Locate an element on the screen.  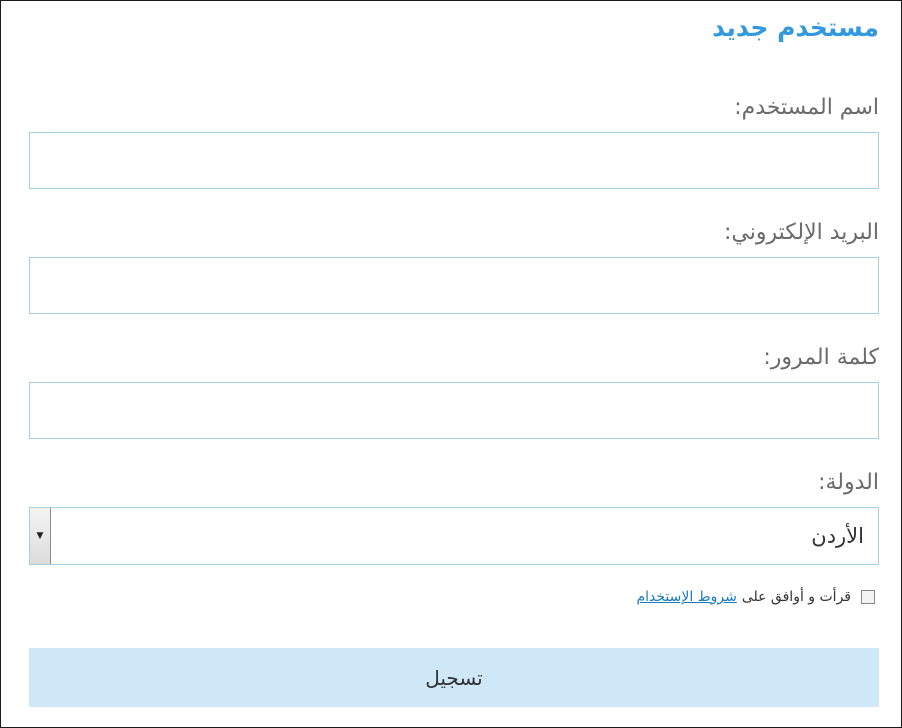
username-input is located at coordinates (454, 160).